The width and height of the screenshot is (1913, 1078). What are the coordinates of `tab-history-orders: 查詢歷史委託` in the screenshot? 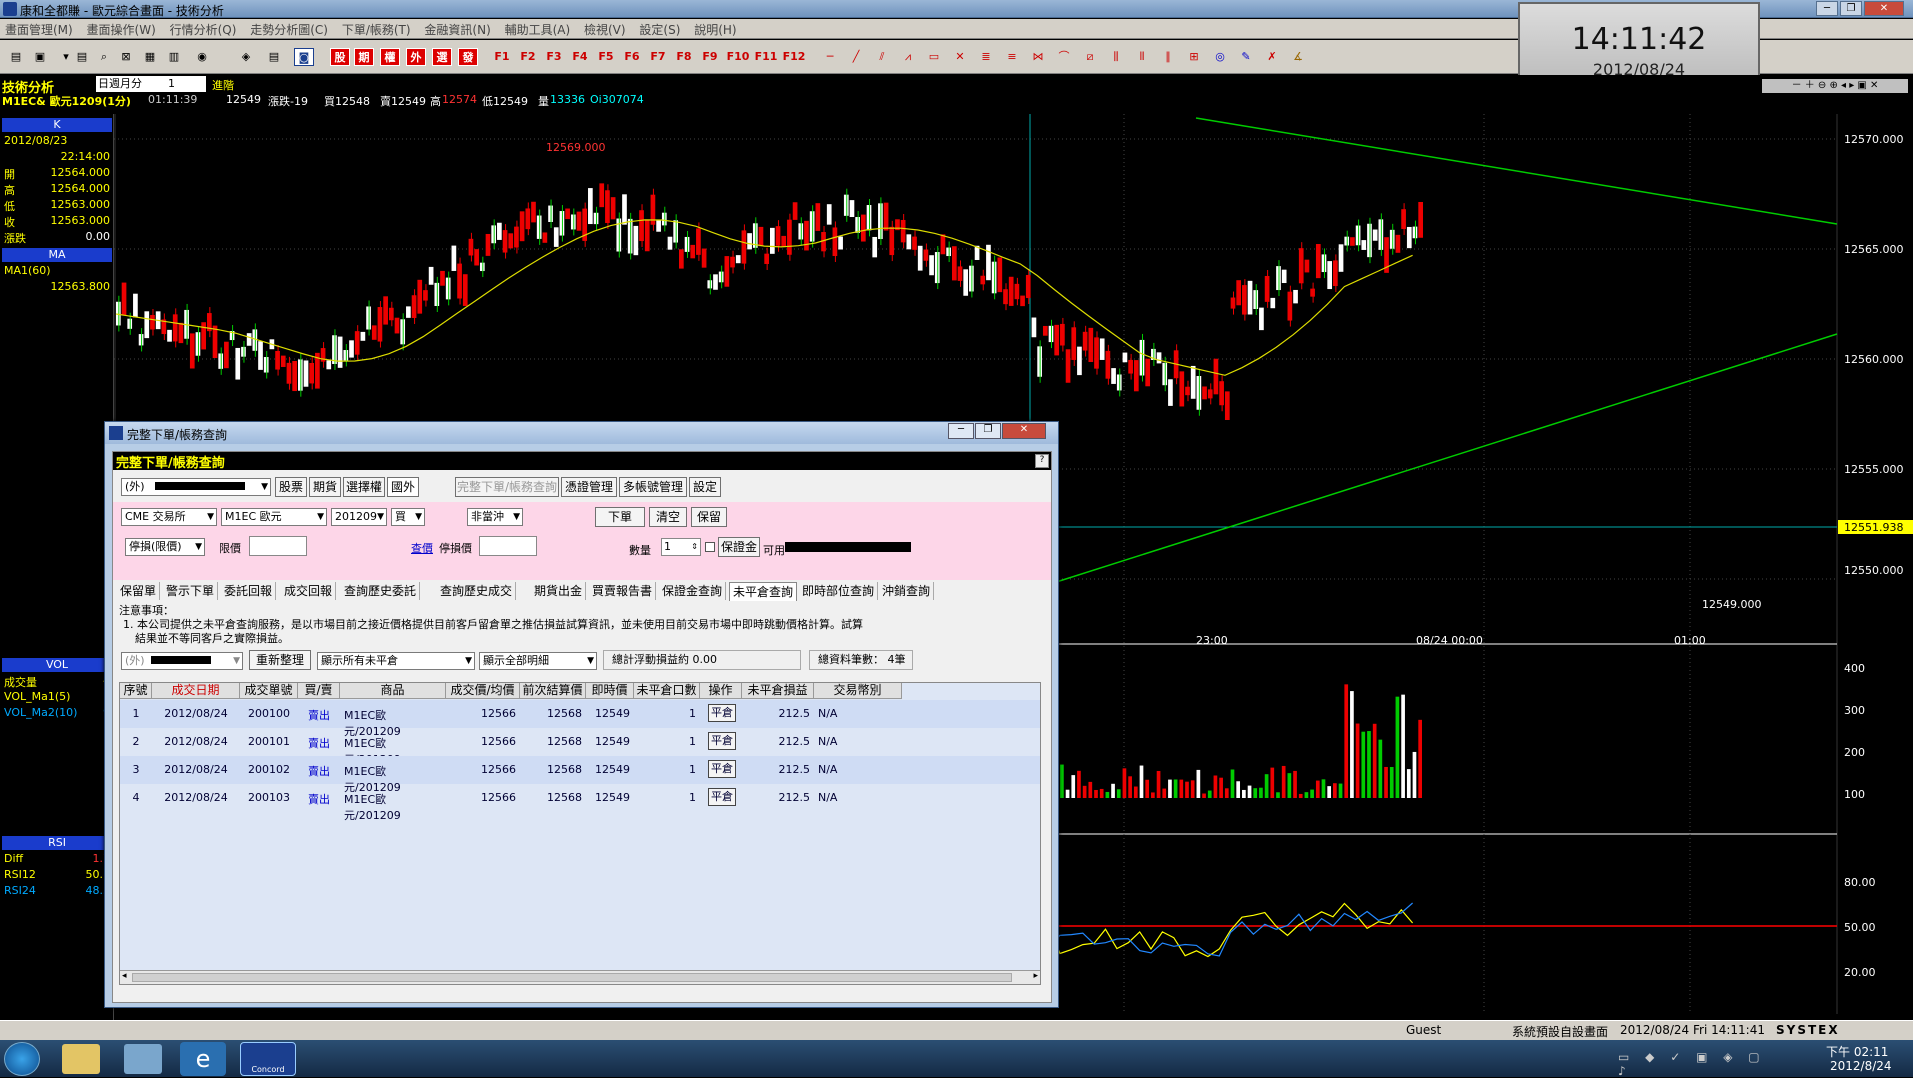 It's located at (381, 591).